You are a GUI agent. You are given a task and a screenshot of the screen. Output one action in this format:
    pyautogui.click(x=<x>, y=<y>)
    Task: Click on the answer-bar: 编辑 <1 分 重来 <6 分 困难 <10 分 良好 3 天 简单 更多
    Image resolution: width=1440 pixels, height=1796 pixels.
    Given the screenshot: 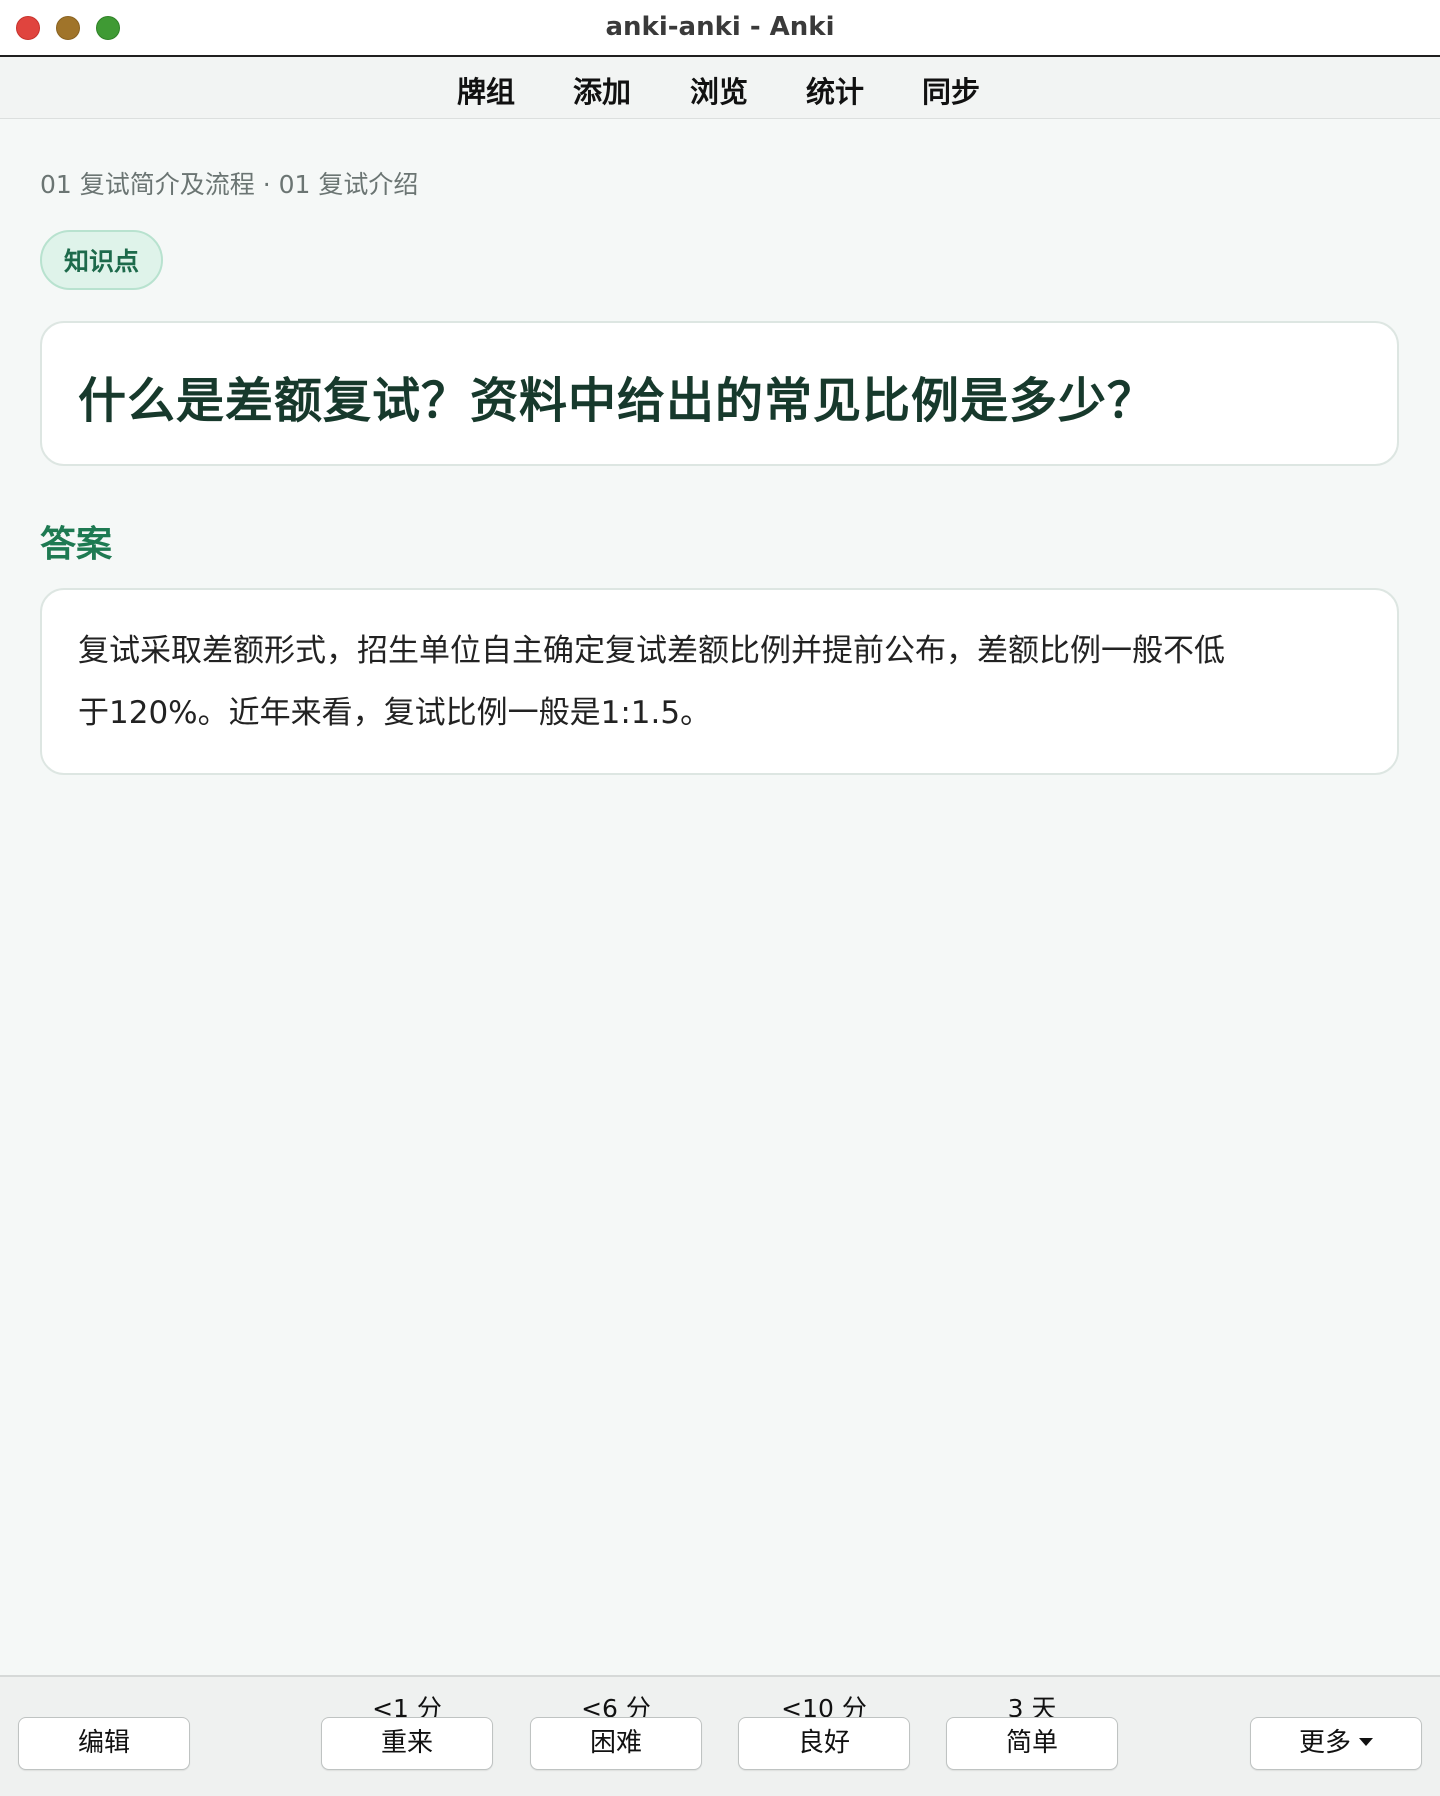 What is the action you would take?
    pyautogui.click(x=720, y=1735)
    